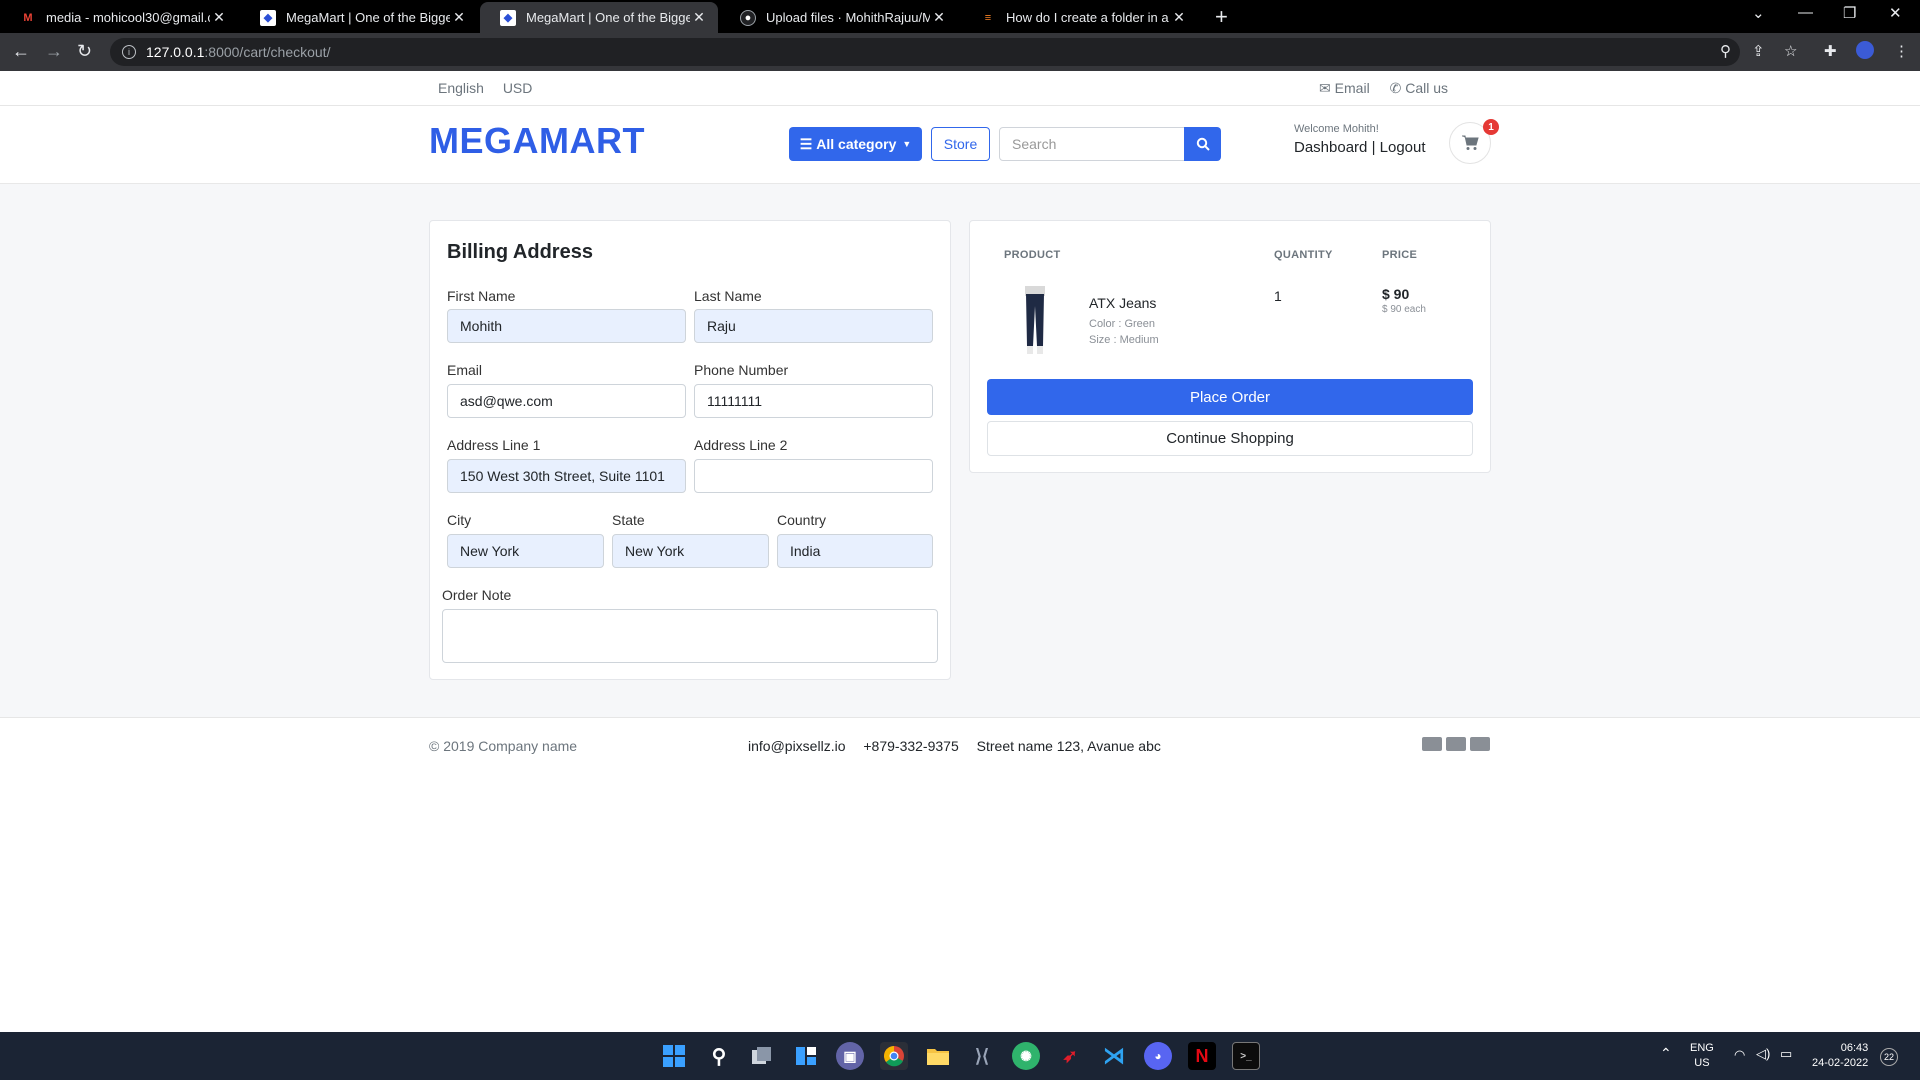 Image resolution: width=1920 pixels, height=1080 pixels. I want to click on predator-sense-icon: ⟩⟨, so click(982, 1056).